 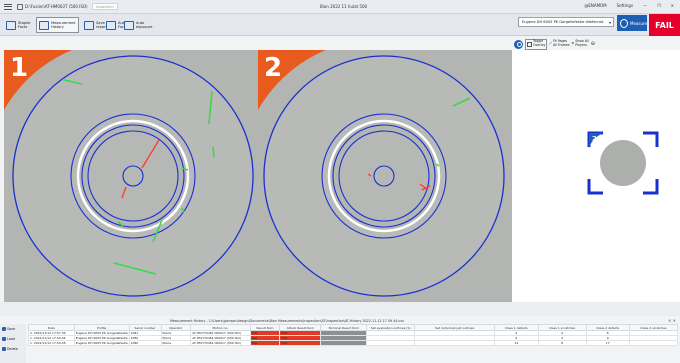 What do you see at coordinates (659, 5) in the screenshot?
I see `maximize-button: ❐` at bounding box center [659, 5].